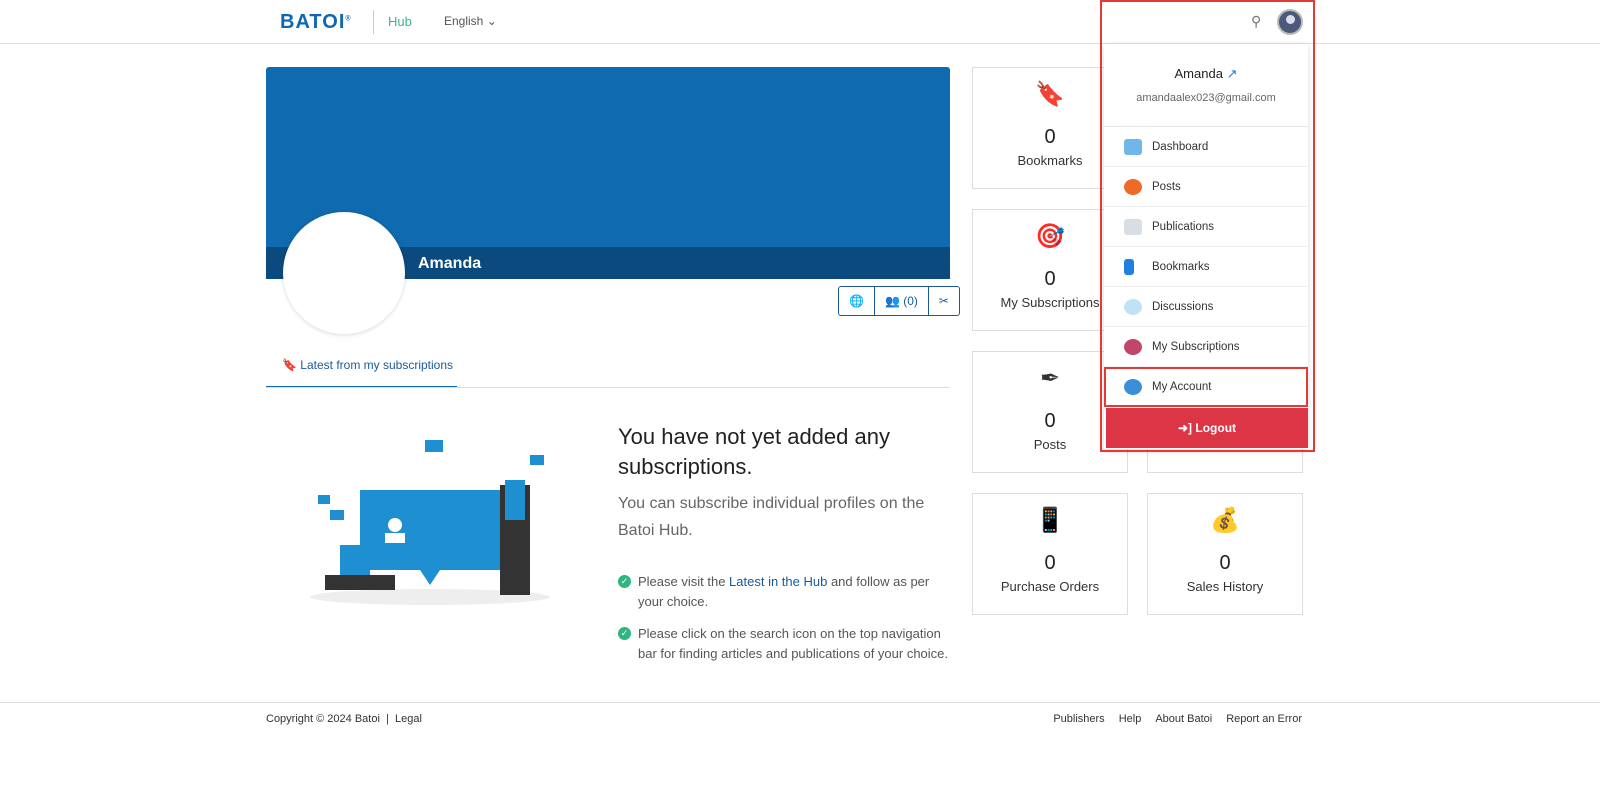 Image resolution: width=1600 pixels, height=794 pixels. I want to click on highlight-box, so click(1207, 226).